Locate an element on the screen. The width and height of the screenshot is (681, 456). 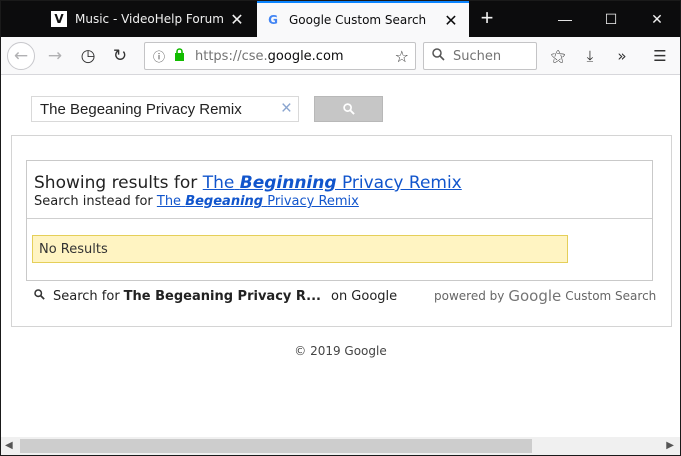
tab-title: Music - VideoHelp Forum is located at coordinates (149, 19).